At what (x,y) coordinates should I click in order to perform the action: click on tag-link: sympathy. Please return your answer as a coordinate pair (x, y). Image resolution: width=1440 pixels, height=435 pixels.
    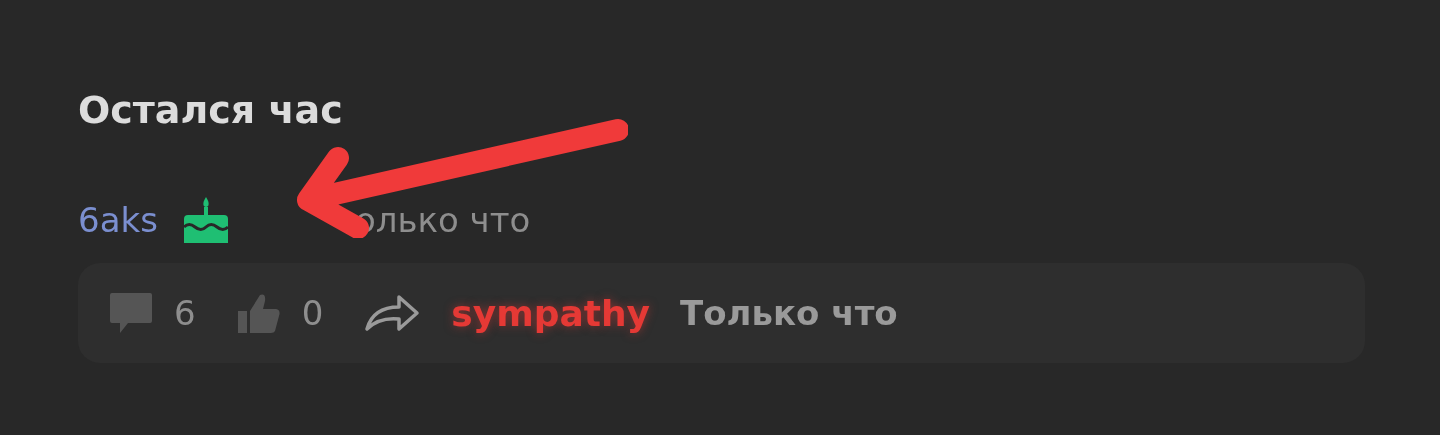
    Looking at the image, I should click on (551, 313).